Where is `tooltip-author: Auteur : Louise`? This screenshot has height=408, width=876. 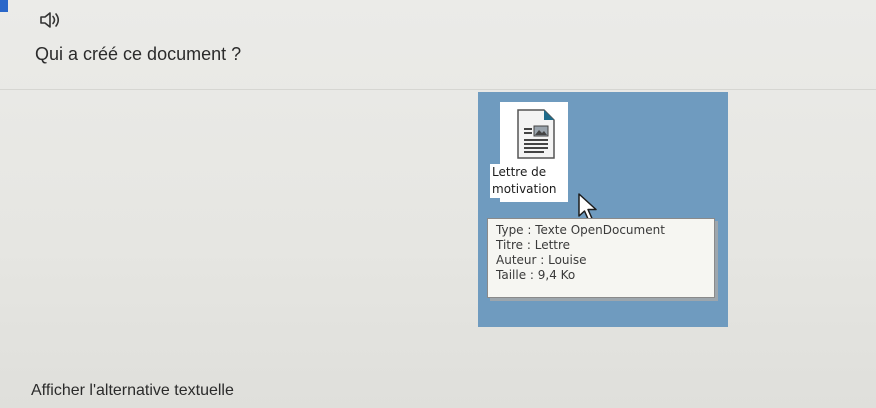
tooltip-author: Auteur : Louise is located at coordinates (541, 260).